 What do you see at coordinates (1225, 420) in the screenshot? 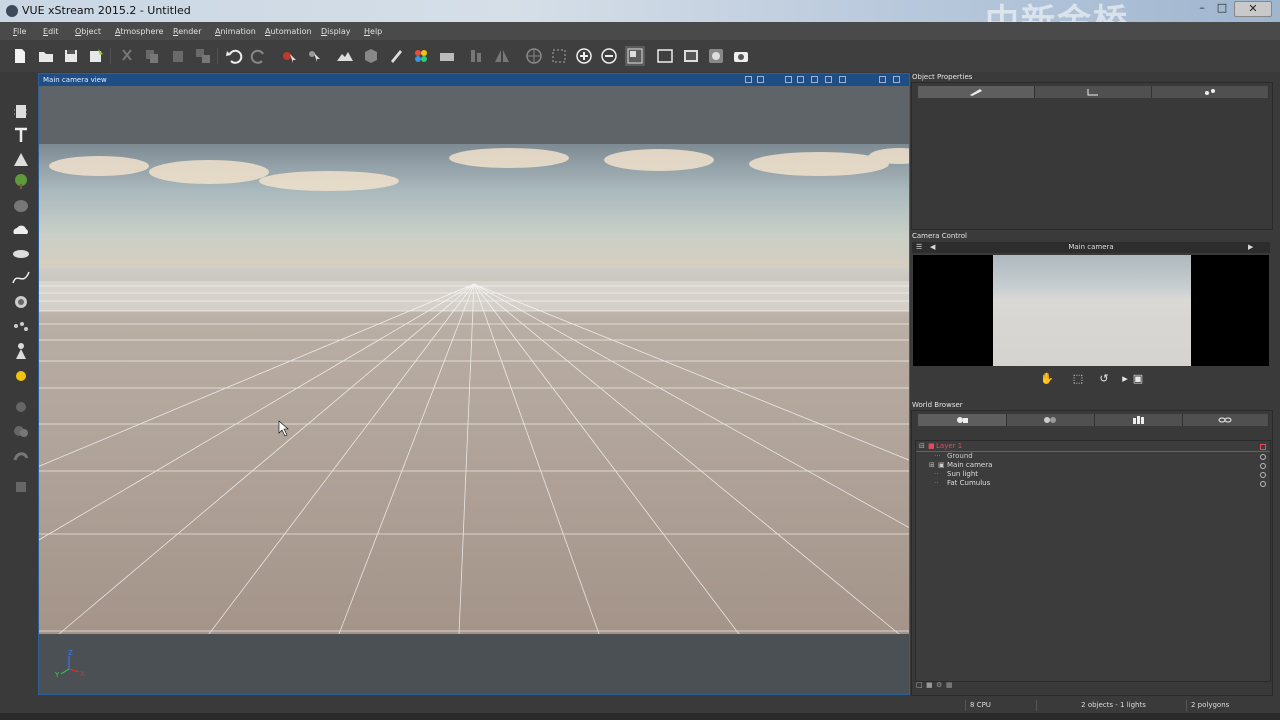
I see `tab-links` at bounding box center [1225, 420].